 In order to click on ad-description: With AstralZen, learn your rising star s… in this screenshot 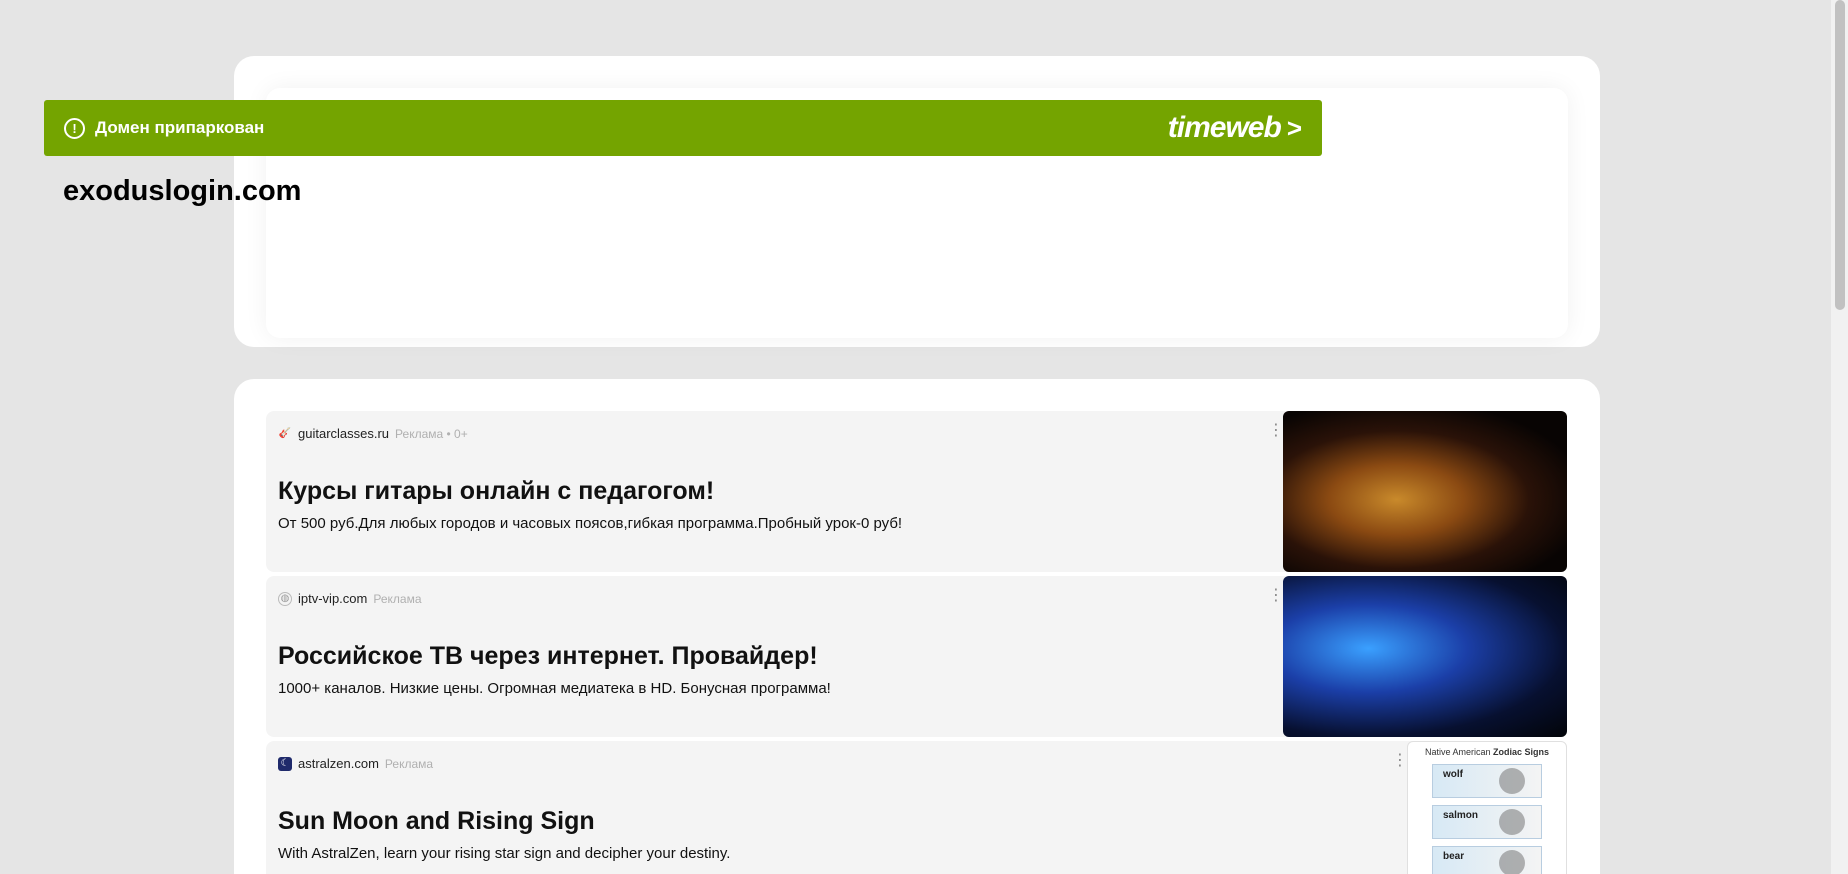, I will do `click(504, 853)`.